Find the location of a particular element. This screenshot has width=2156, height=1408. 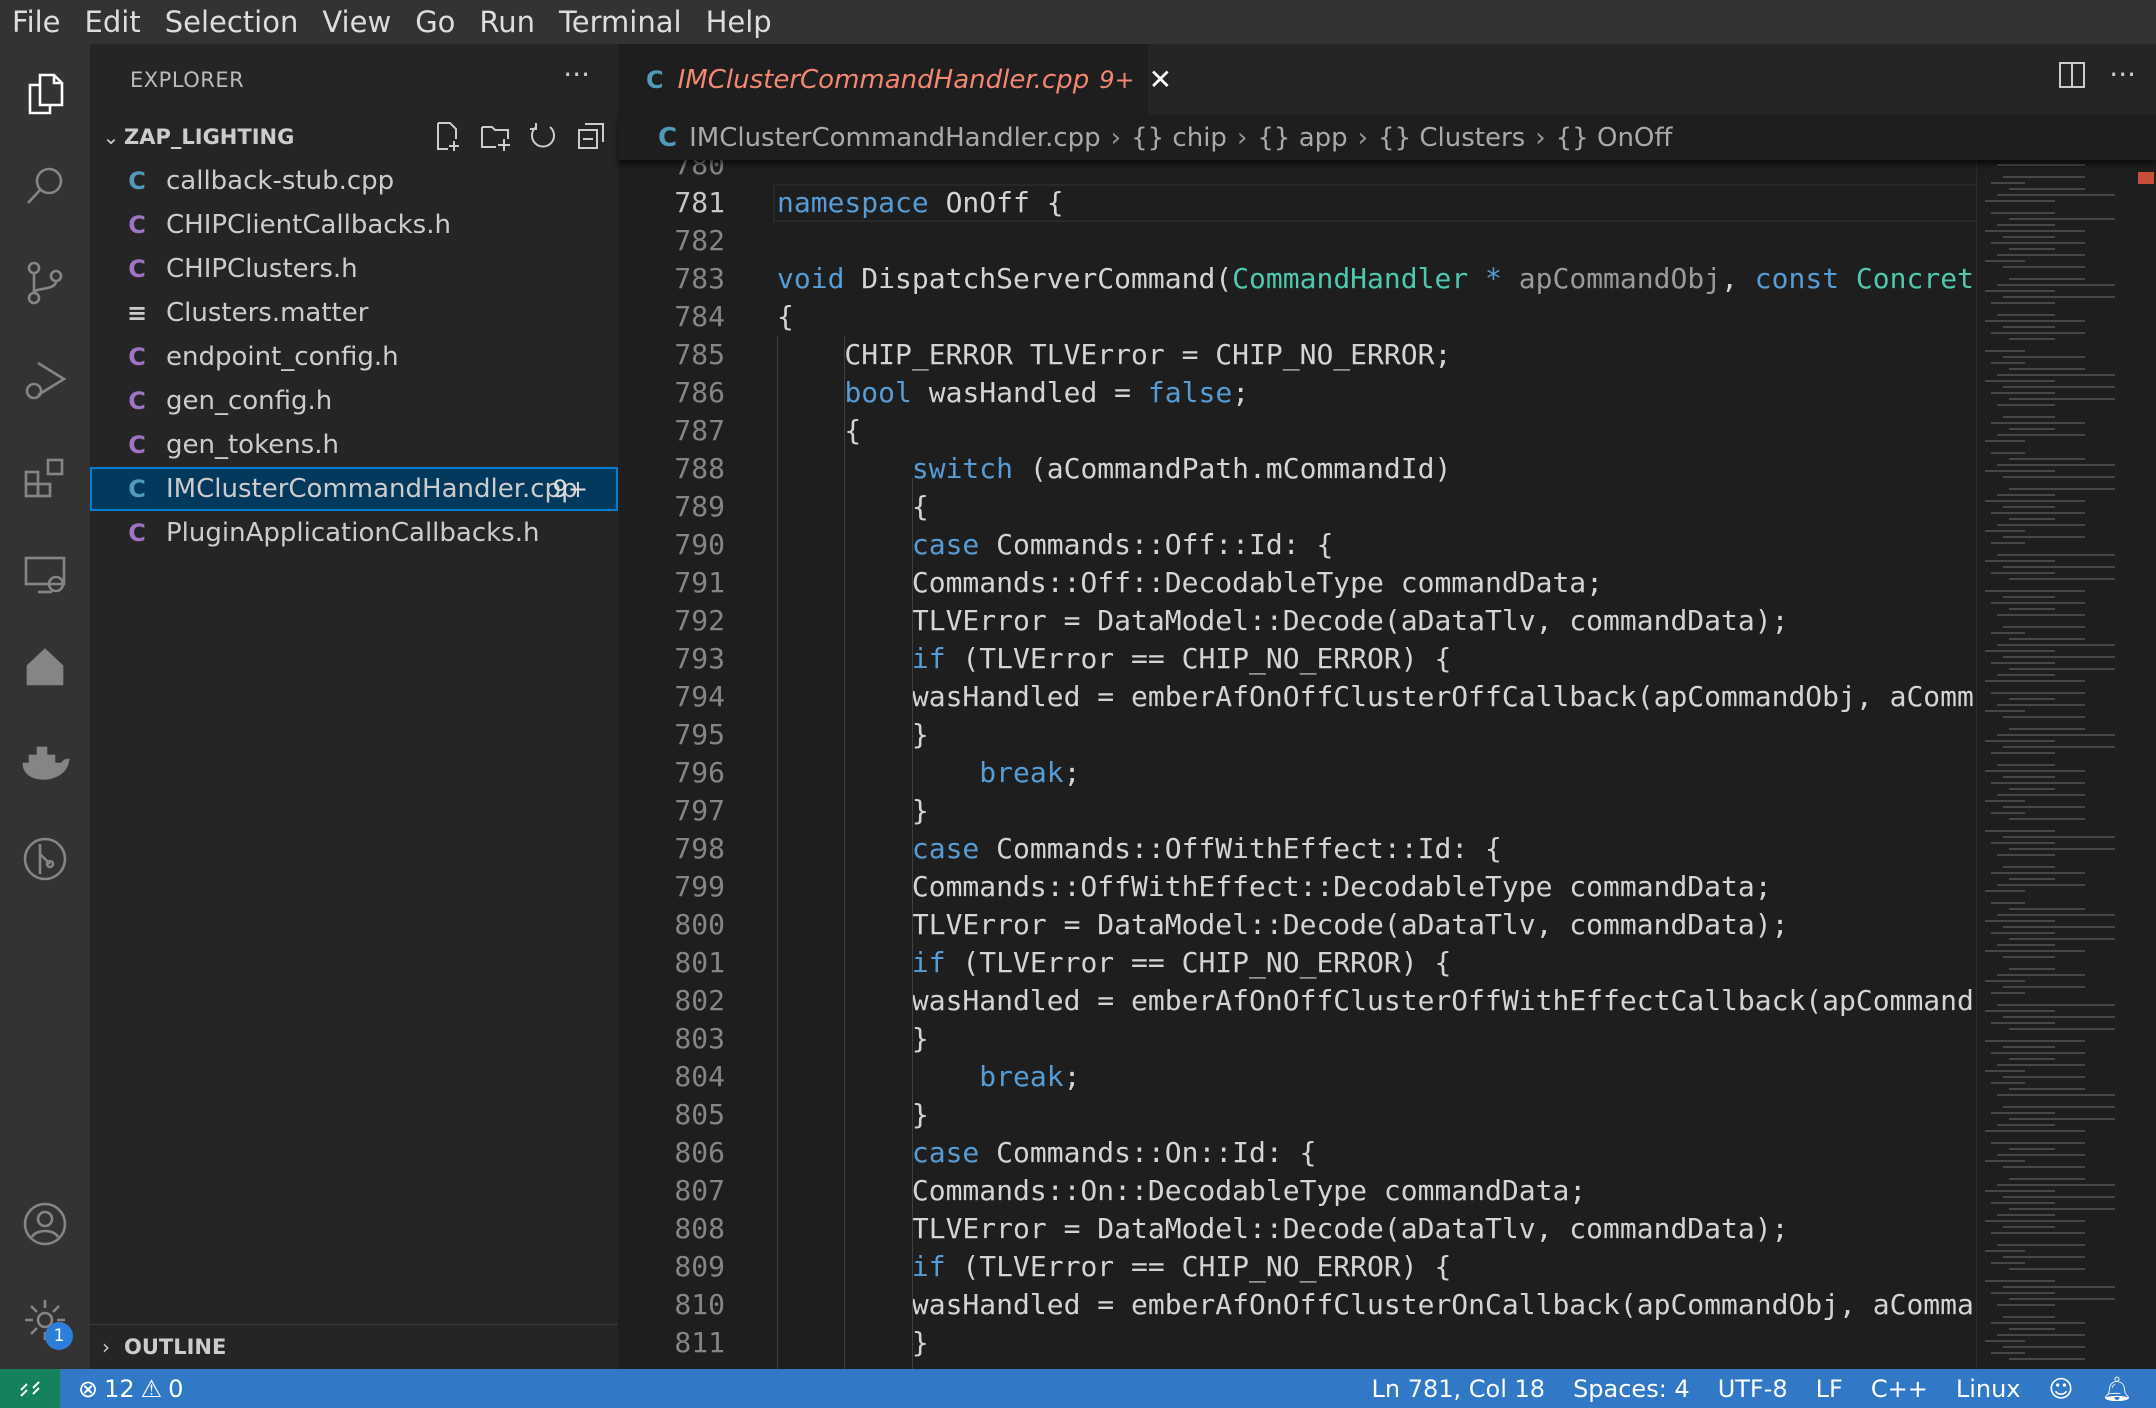

code-line: namespace OnOff { is located at coordinates (920, 203).